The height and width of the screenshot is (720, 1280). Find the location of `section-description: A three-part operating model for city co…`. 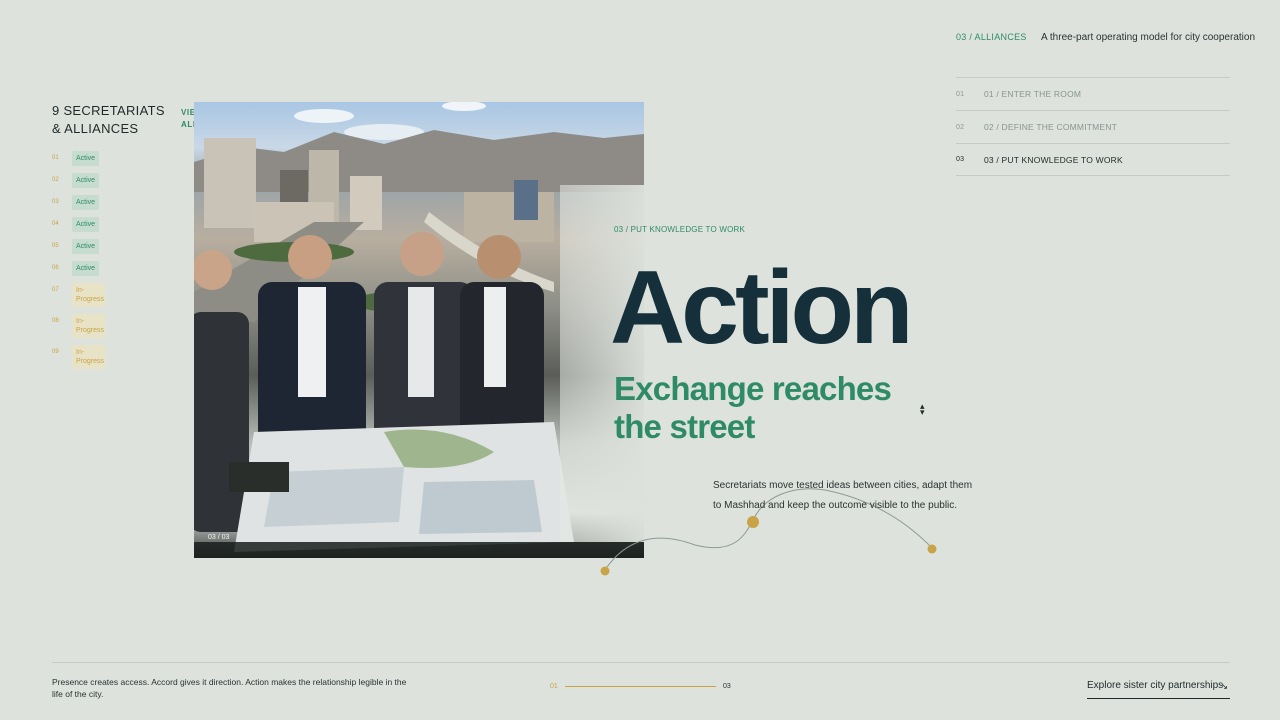

section-description: A three-part operating model for city co… is located at coordinates (1148, 37).